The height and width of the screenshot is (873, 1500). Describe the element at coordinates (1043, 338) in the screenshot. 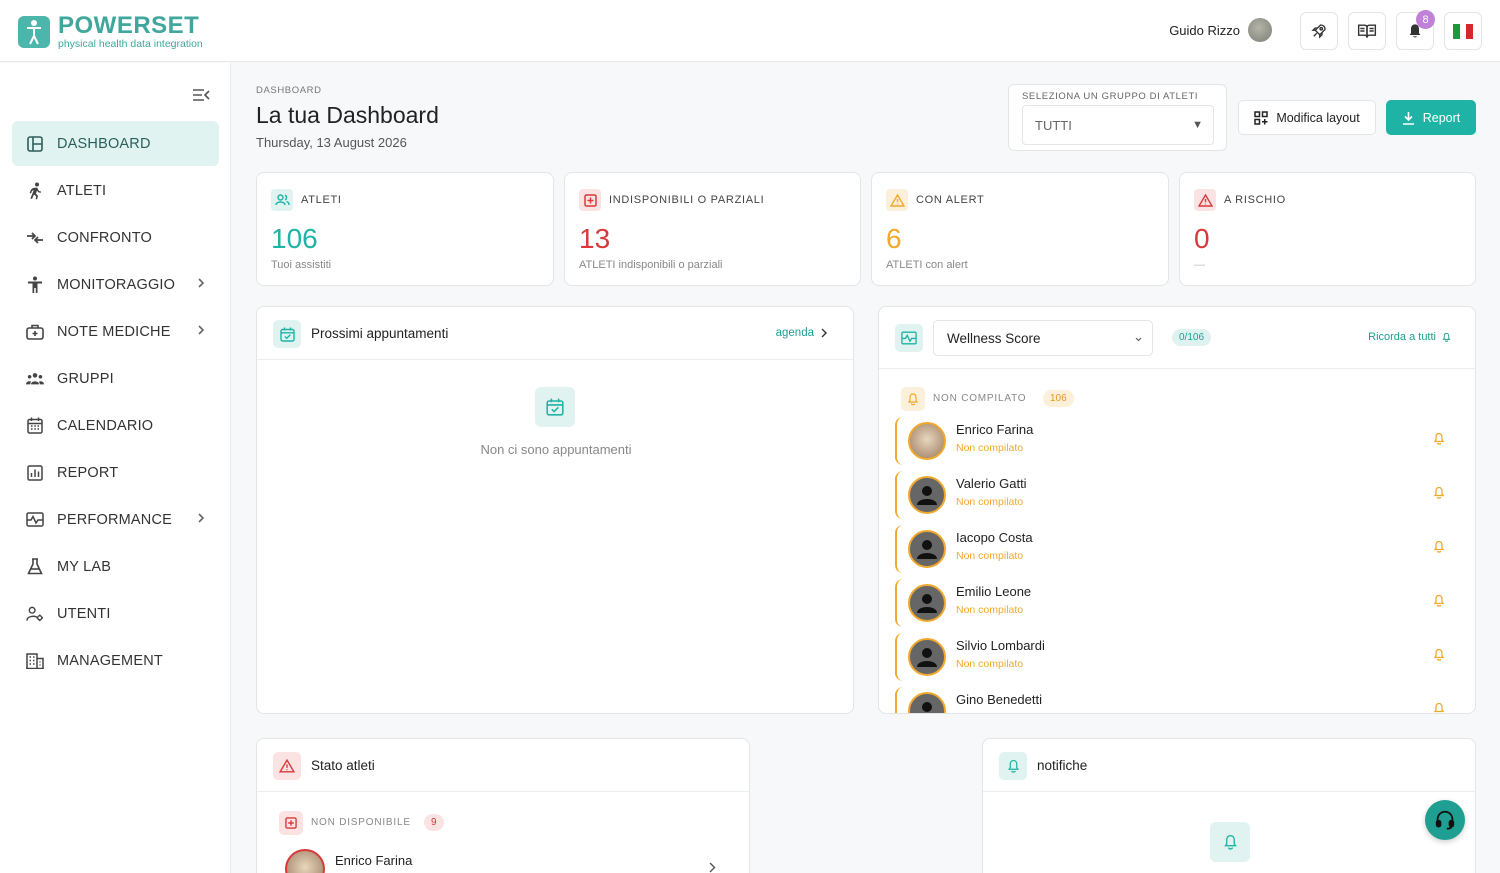

I see `wellness-metric-select: Wellness Score` at that location.